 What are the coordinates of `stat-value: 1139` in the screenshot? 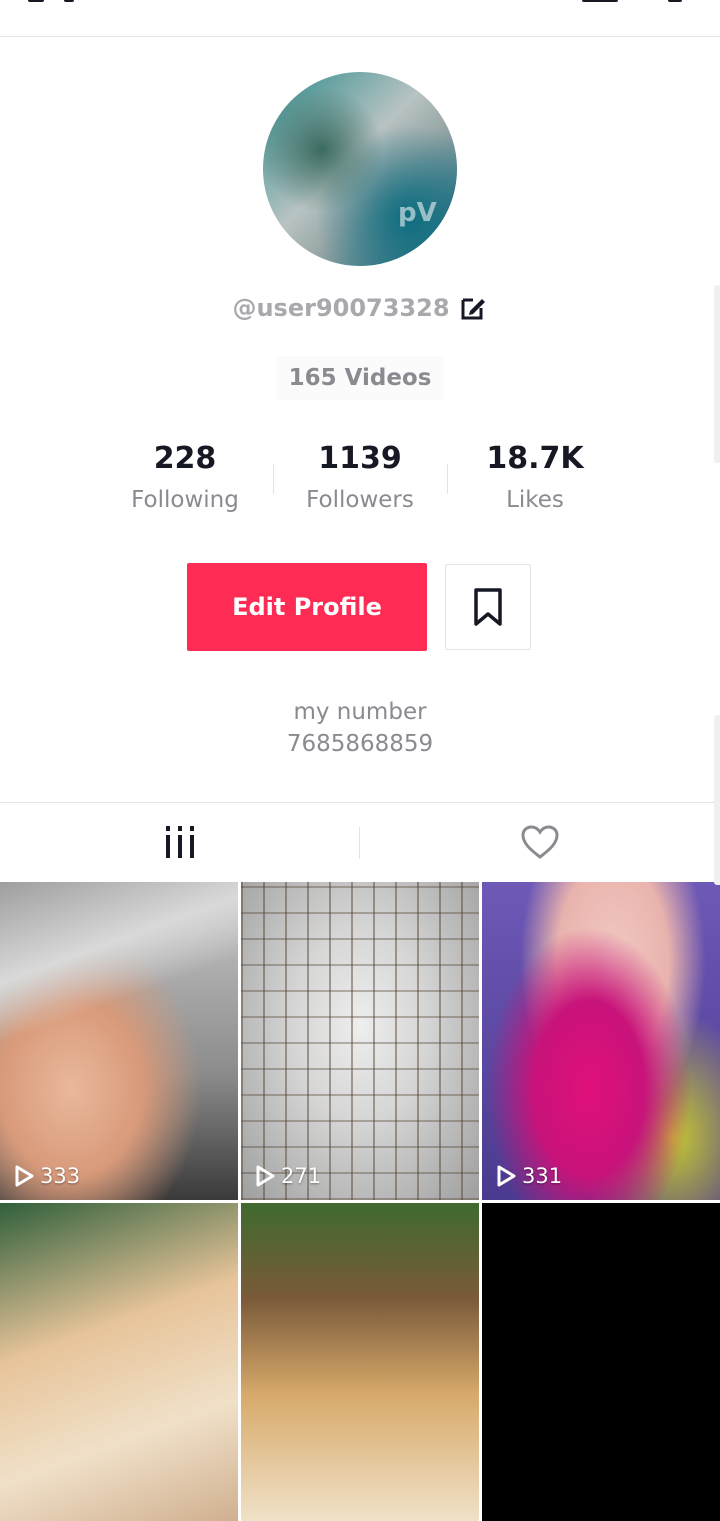 It's located at (360, 458).